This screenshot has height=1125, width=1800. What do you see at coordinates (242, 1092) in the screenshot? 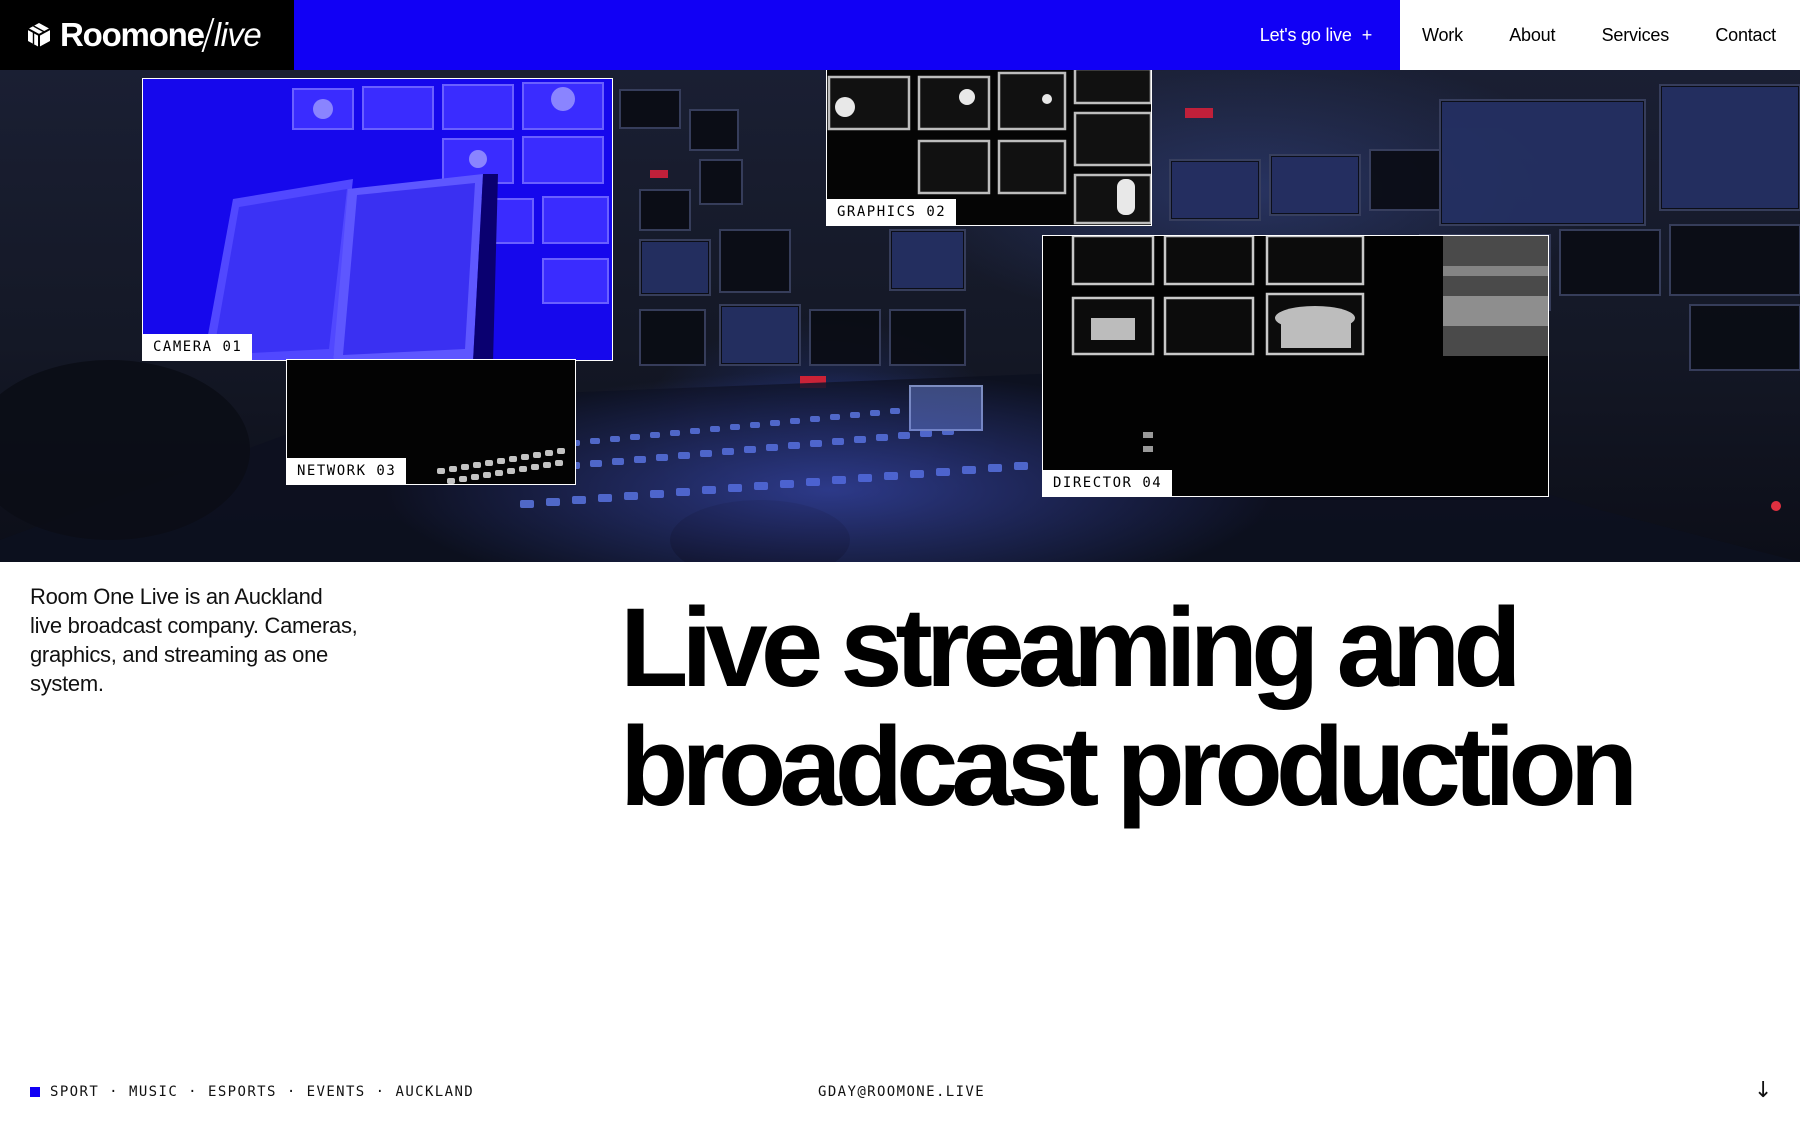
I see `tag-esports: ESPORTS` at bounding box center [242, 1092].